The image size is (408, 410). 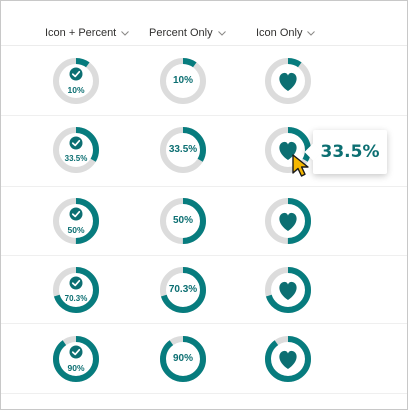 I want to click on column-header-icon-percent: Icon + Percent, so click(x=87, y=33).